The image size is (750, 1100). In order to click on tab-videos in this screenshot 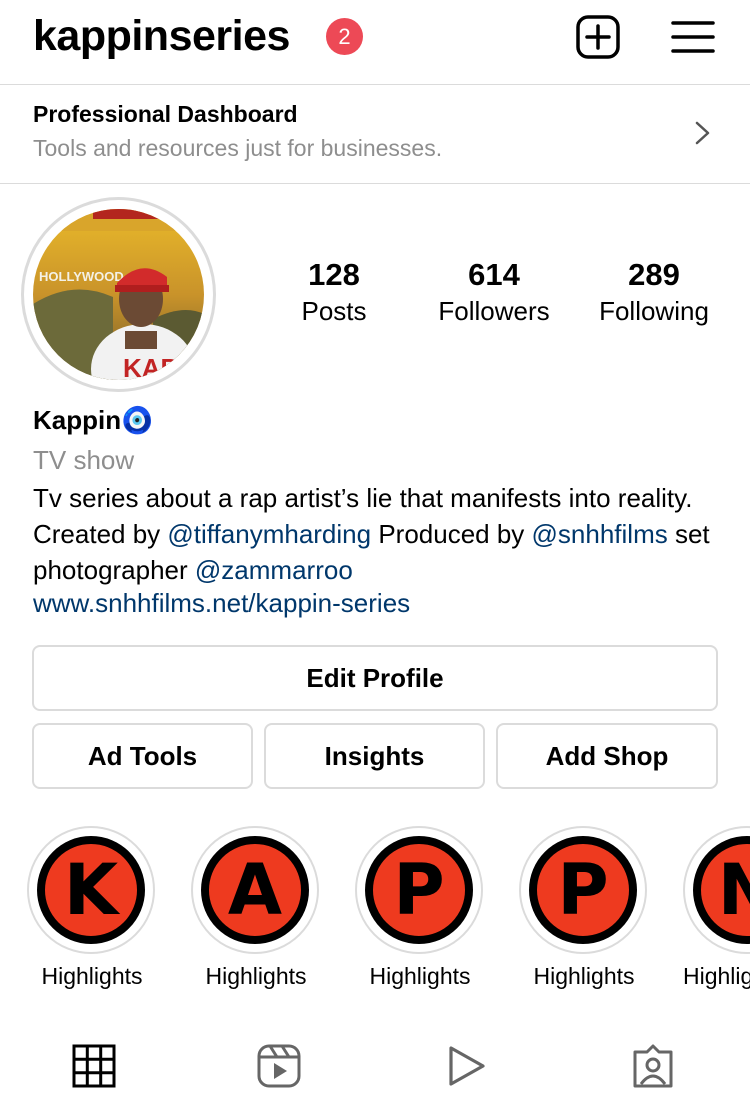, I will do `click(465, 1066)`.